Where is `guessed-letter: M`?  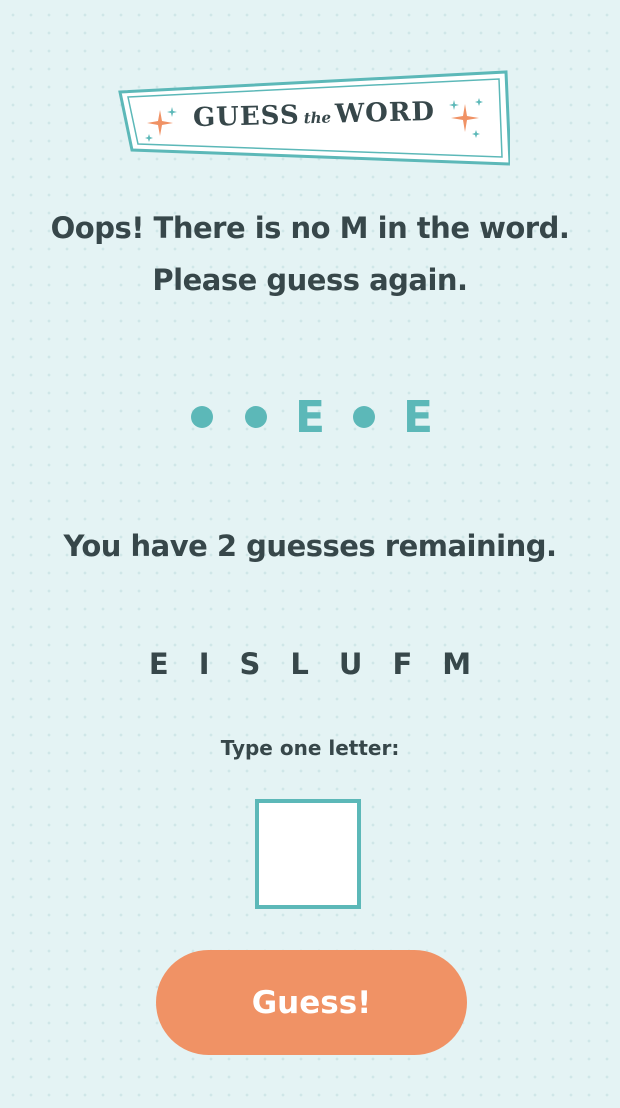 guessed-letter: M is located at coordinates (457, 664).